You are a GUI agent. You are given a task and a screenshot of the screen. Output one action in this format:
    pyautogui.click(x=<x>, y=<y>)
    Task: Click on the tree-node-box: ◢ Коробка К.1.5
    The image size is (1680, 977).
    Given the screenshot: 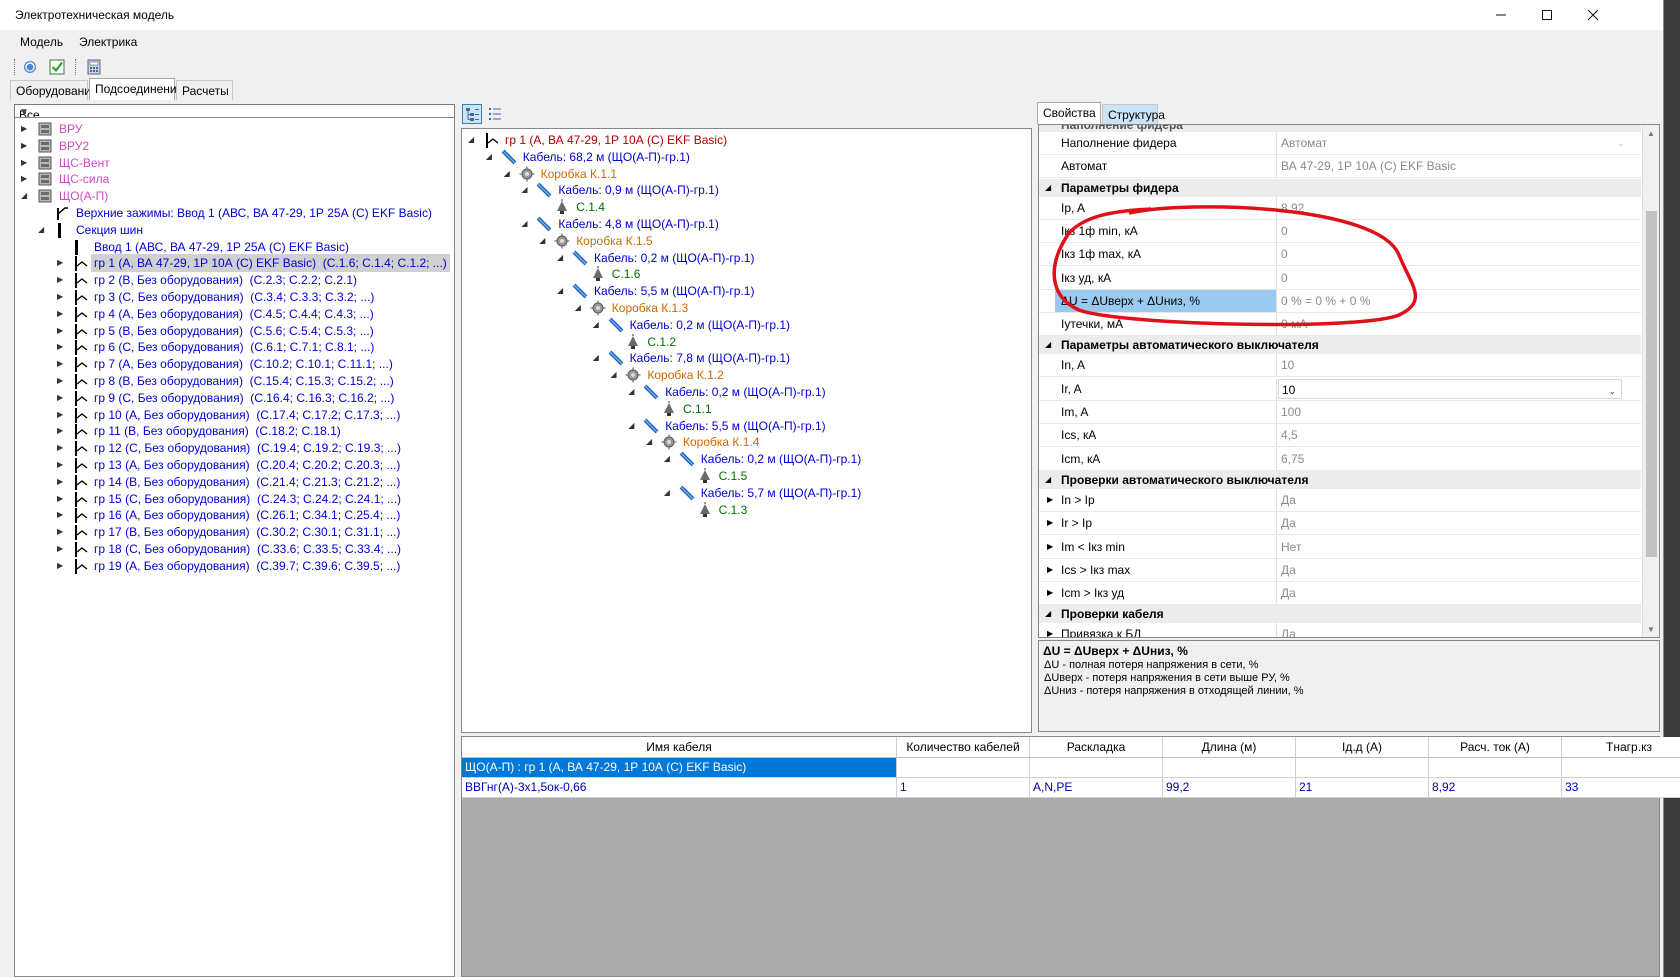 What is the action you would take?
    pyautogui.click(x=742, y=241)
    